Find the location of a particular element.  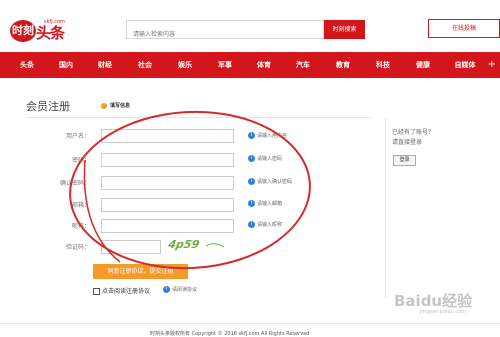

fill-info-tag: 填写信息 is located at coordinates (115, 105).